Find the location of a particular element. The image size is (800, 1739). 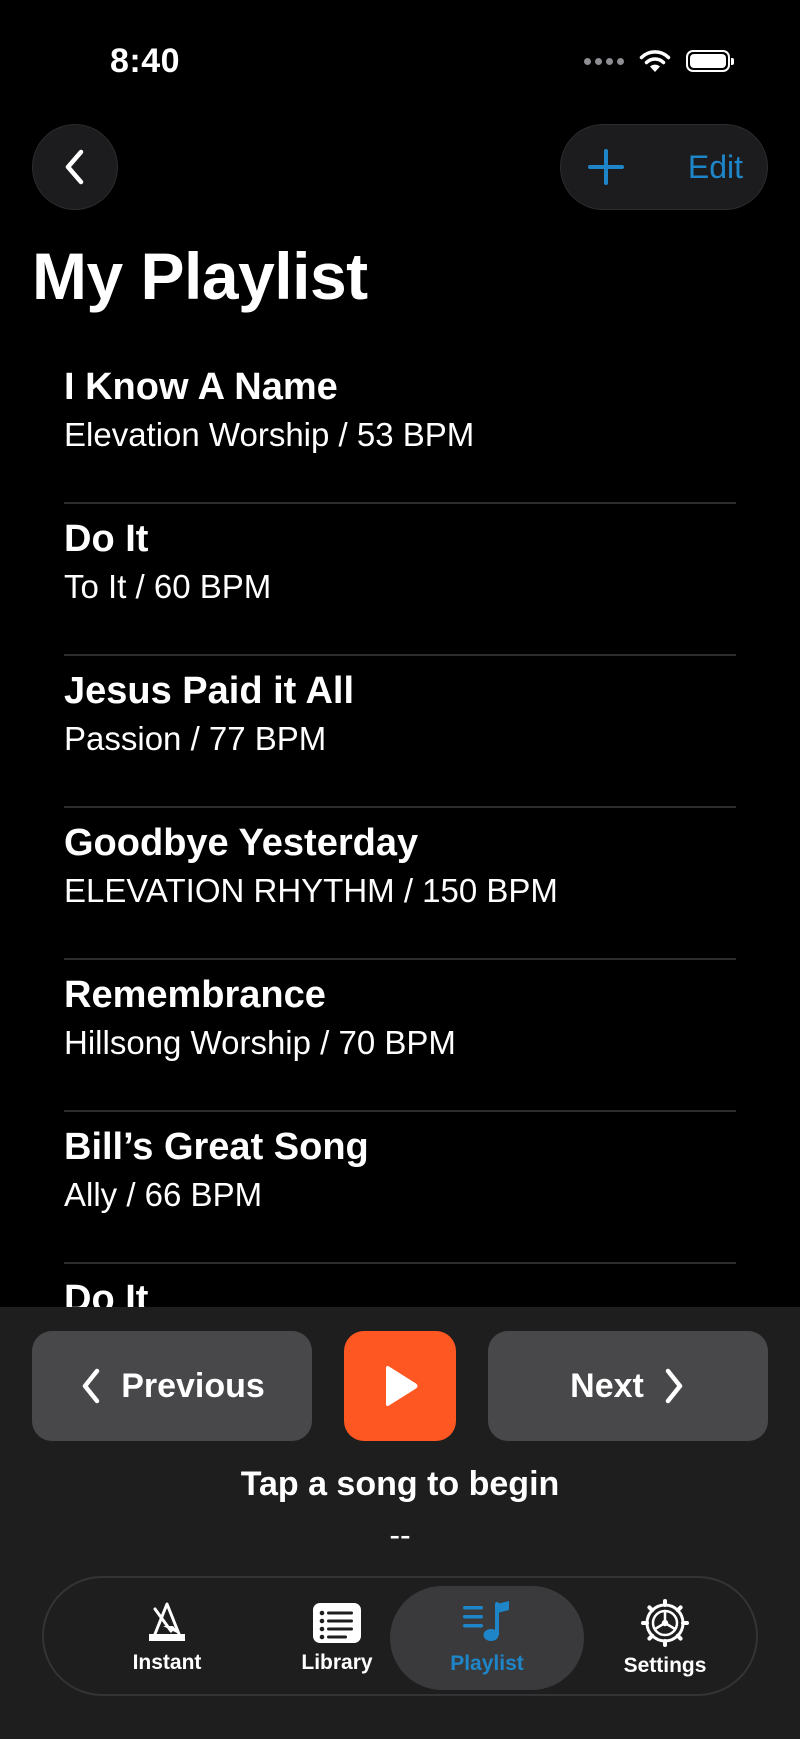

song-row: Remembrance Hillsong Worship / 70 BPM is located at coordinates (400, 1036).